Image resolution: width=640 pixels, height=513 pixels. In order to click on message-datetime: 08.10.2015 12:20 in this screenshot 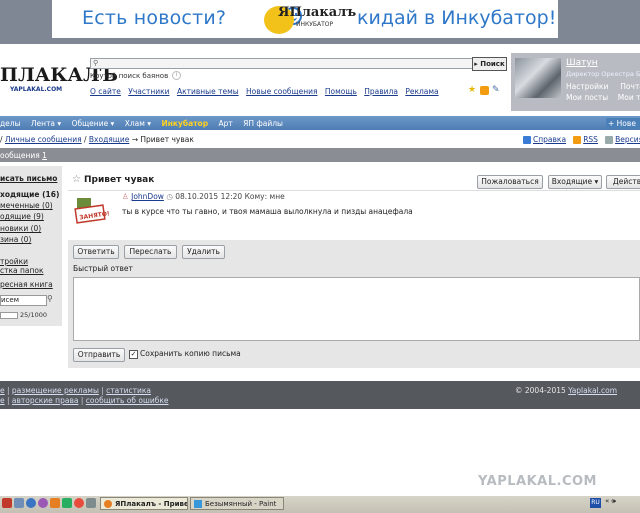, I will do `click(209, 196)`.